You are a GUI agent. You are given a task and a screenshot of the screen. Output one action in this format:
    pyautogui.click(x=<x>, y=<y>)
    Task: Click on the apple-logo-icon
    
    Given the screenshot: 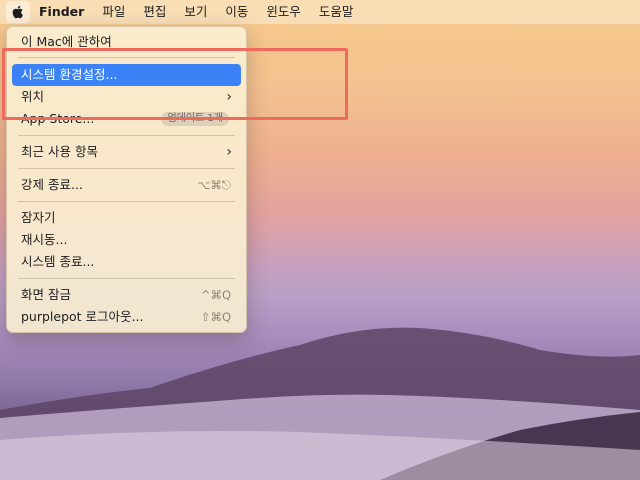 What is the action you would take?
    pyautogui.click(x=18, y=12)
    